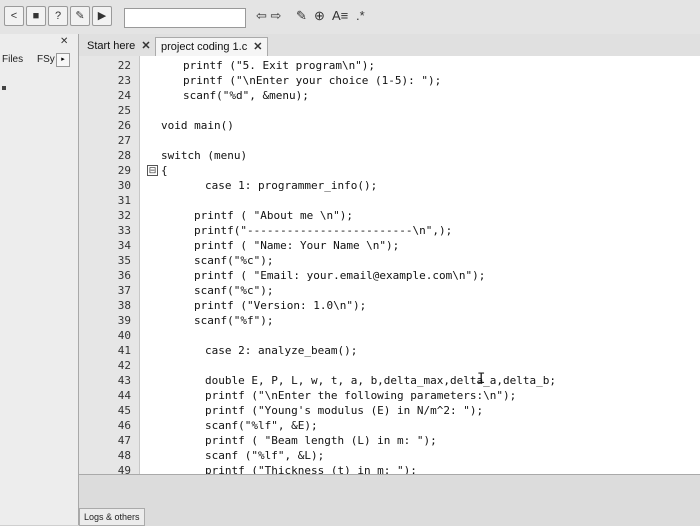  Describe the element at coordinates (63, 60) in the screenshot. I see `panel-tab-scroll-icon: ▸` at that location.